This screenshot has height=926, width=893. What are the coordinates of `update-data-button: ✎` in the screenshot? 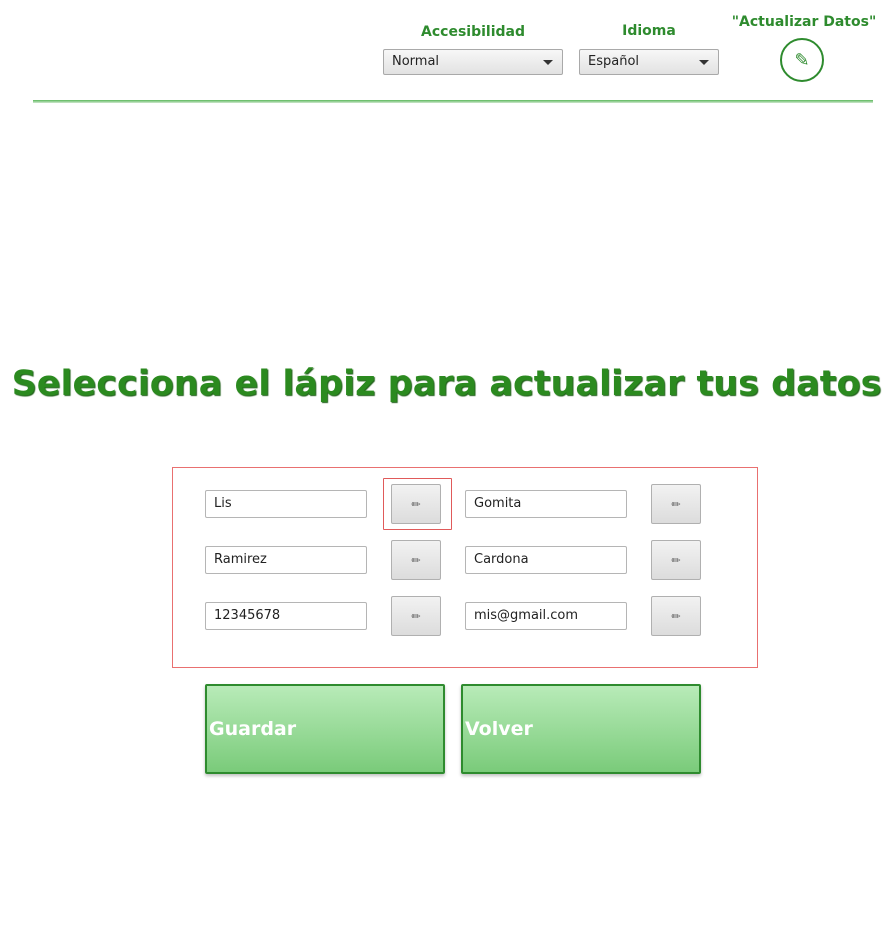 It's located at (802, 60).